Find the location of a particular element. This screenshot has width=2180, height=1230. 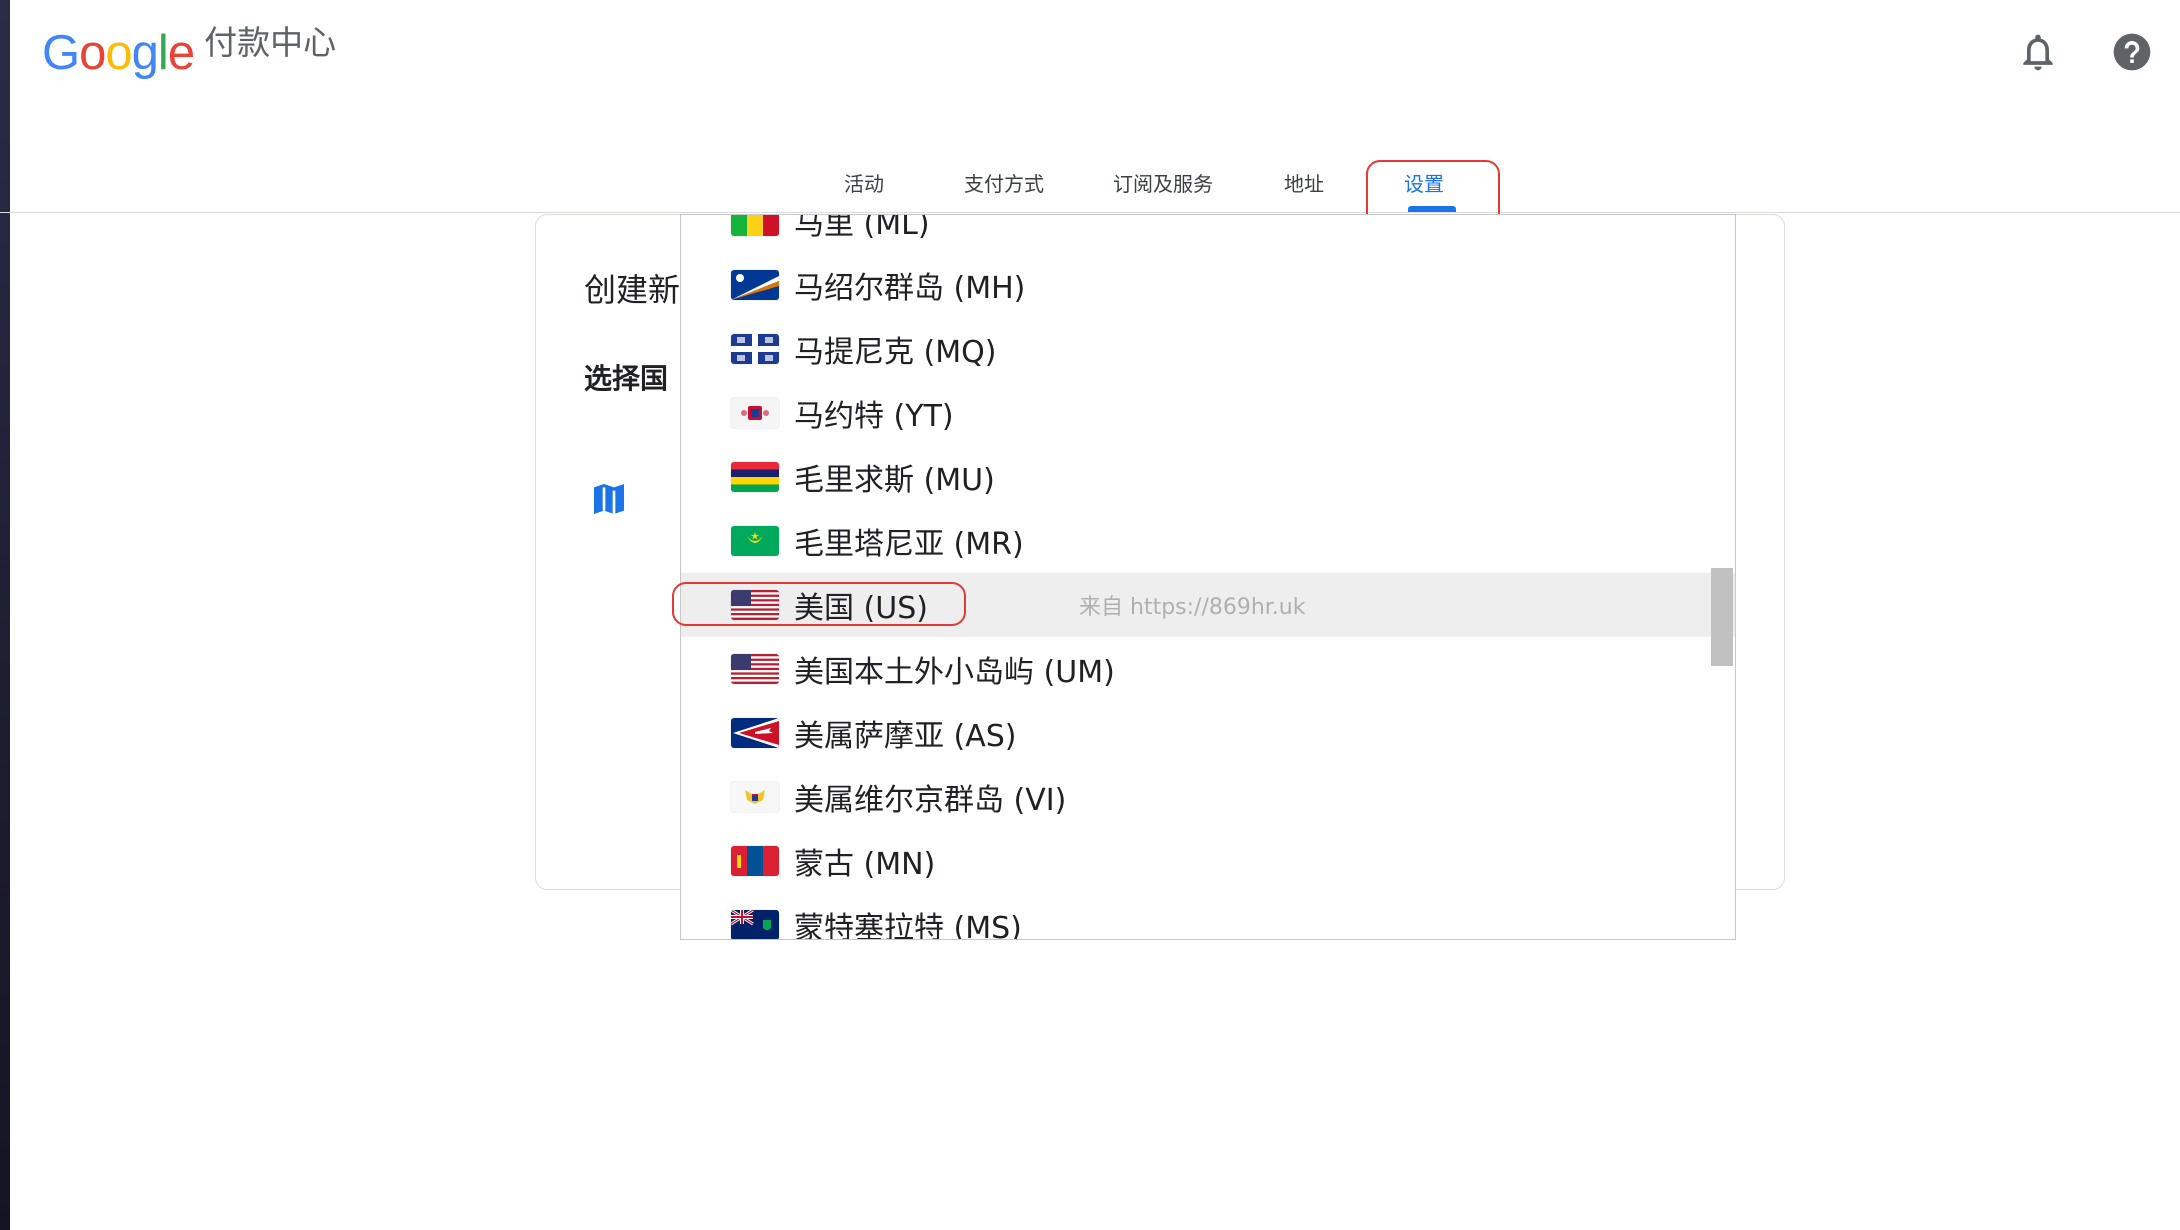

country-label: 美属维尔京群岛 (VI) is located at coordinates (930, 800).